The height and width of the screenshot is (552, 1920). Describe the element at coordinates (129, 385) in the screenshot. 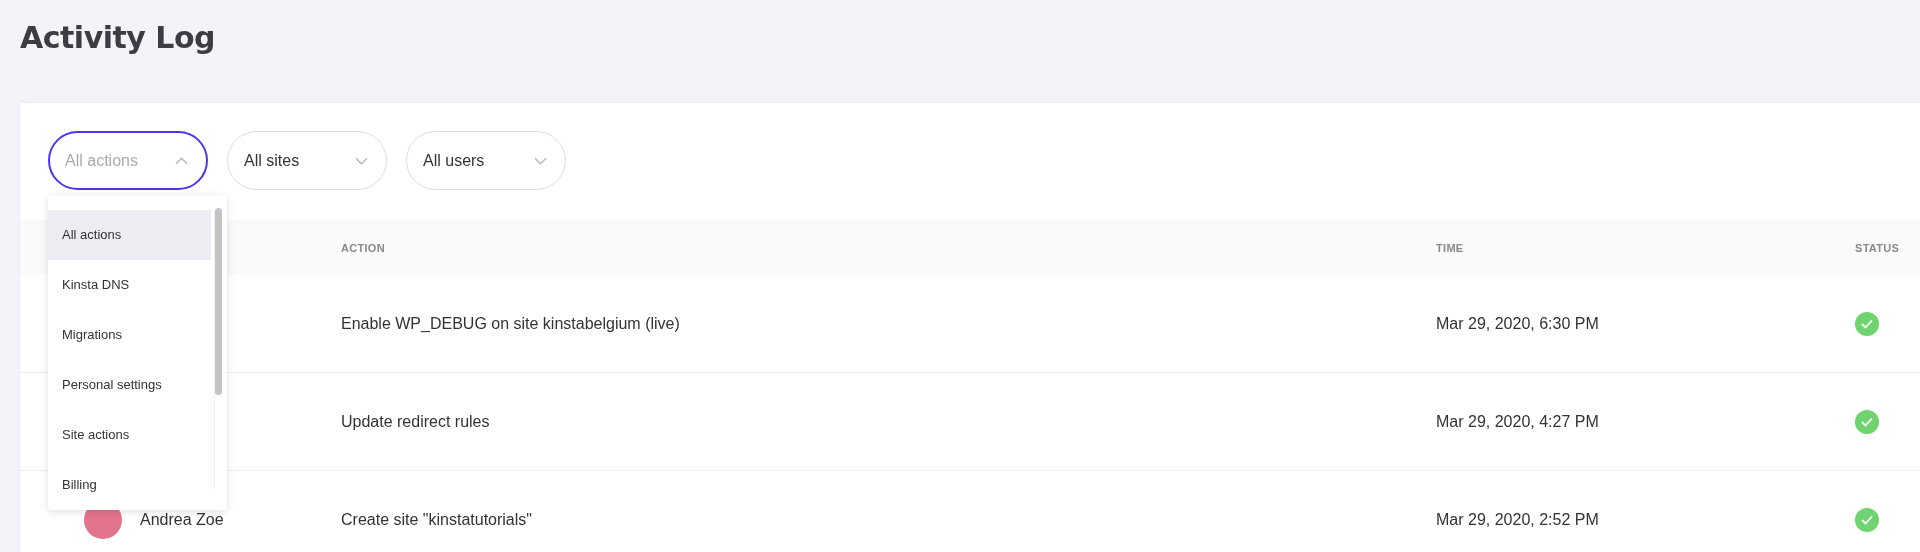

I see `menu-item: Personal settings` at that location.